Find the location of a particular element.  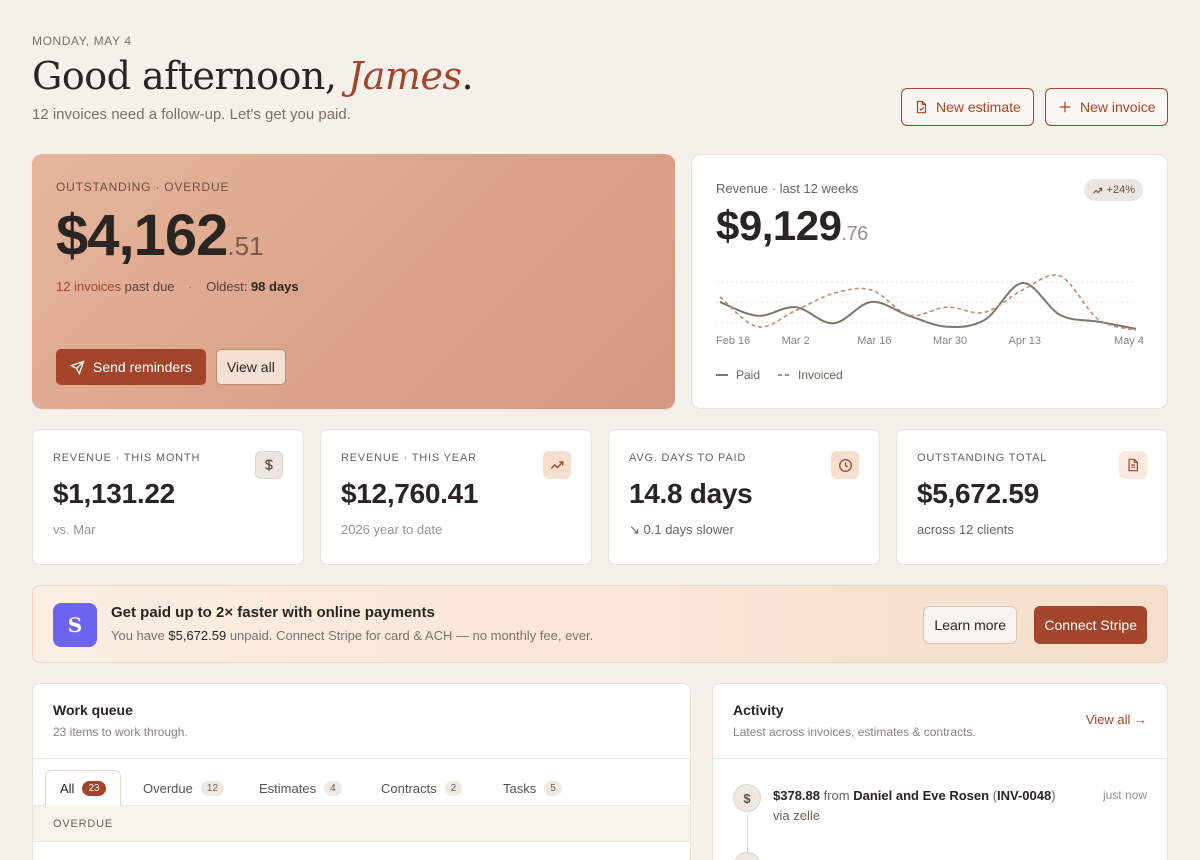

revenue-amount-whole: $9,129 is located at coordinates (779, 225).